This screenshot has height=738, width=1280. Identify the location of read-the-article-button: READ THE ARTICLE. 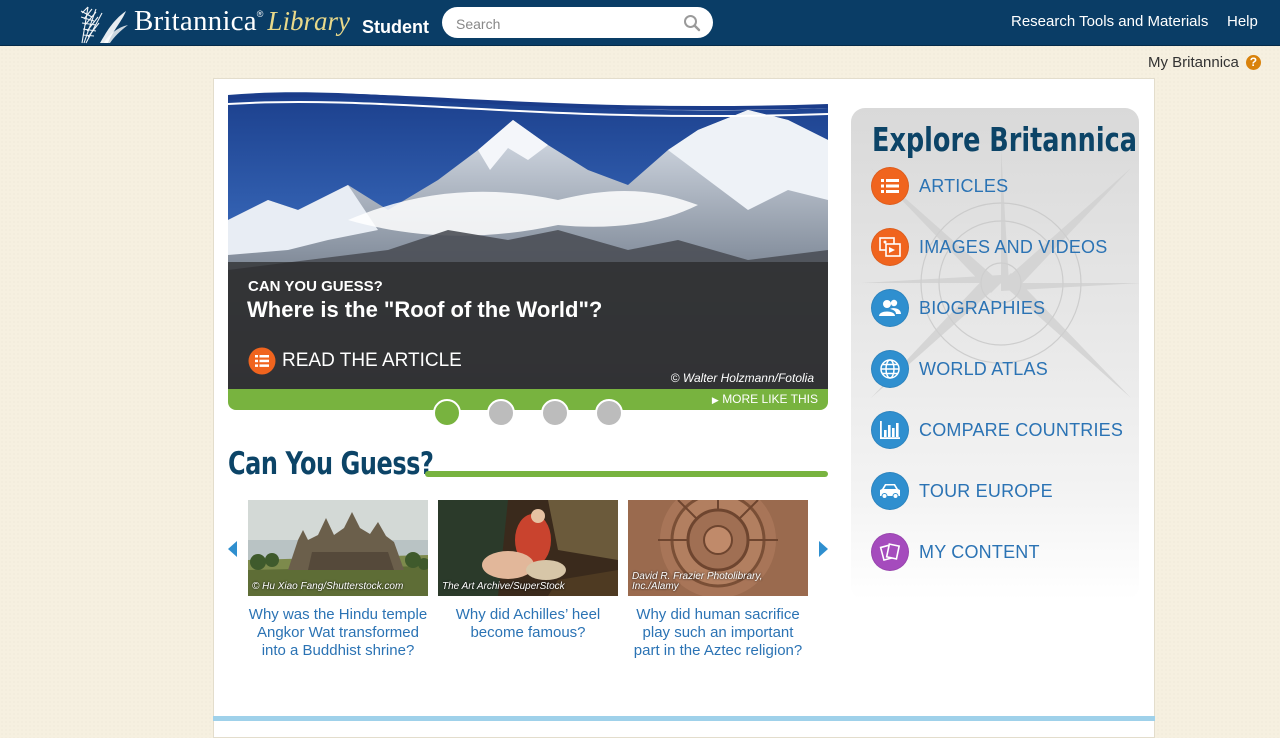
(355, 361).